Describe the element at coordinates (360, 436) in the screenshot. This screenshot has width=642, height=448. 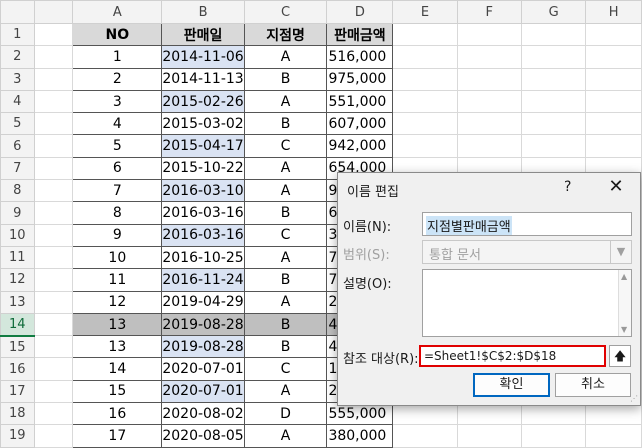
I see `amount-cell: 380,000` at that location.